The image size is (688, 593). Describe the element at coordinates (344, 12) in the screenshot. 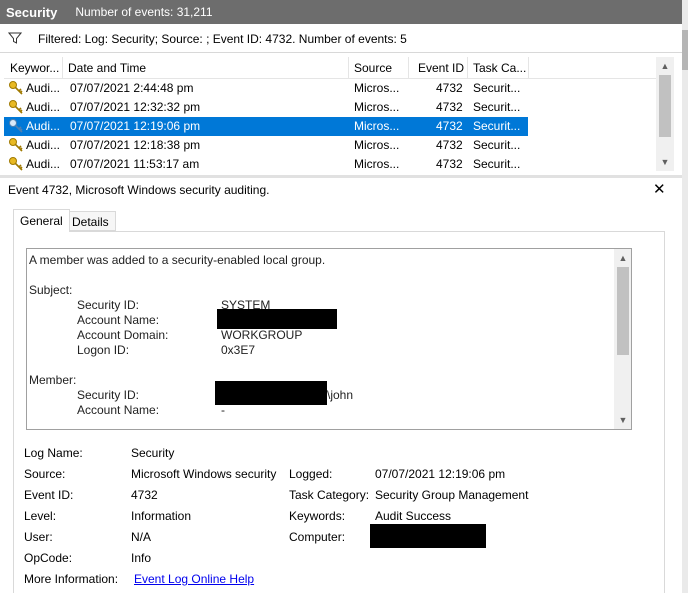

I see `title-bar: Security Number of events: 31,211` at that location.